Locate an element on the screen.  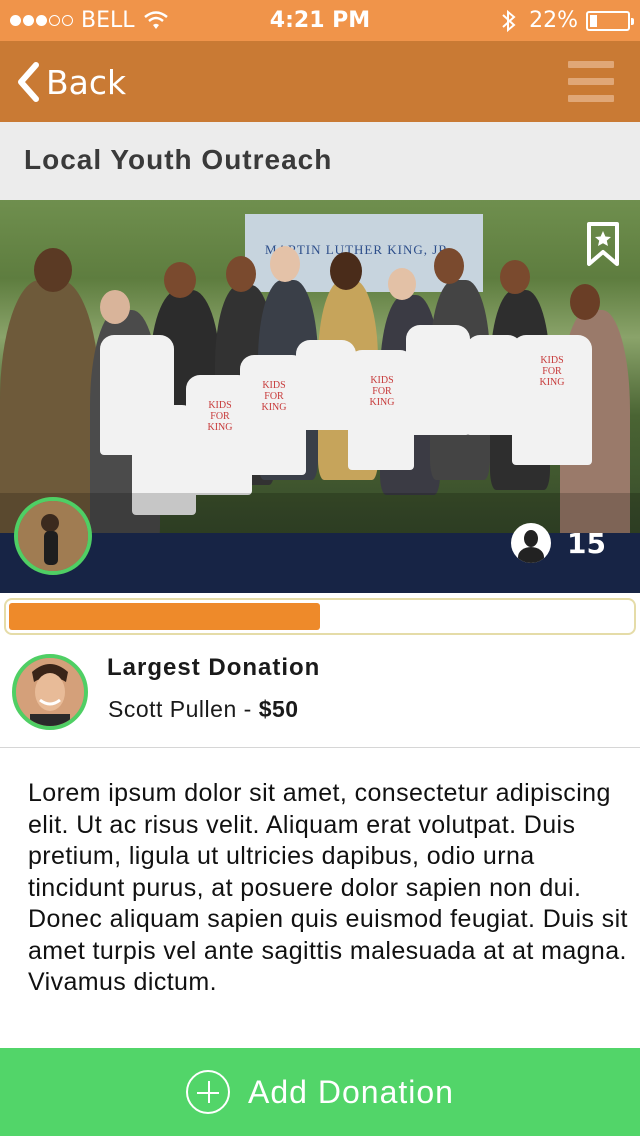
battery-fill is located at coordinates (593, 20).